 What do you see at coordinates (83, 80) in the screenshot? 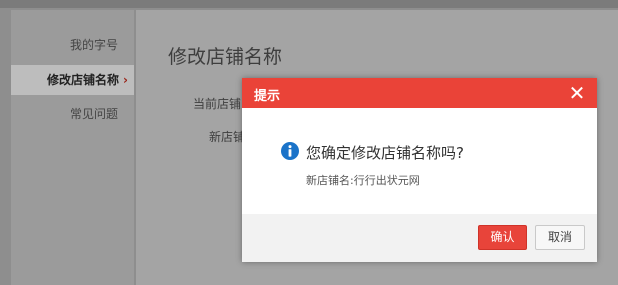
I see `sidebar-item-label: 修改店铺名称` at bounding box center [83, 80].